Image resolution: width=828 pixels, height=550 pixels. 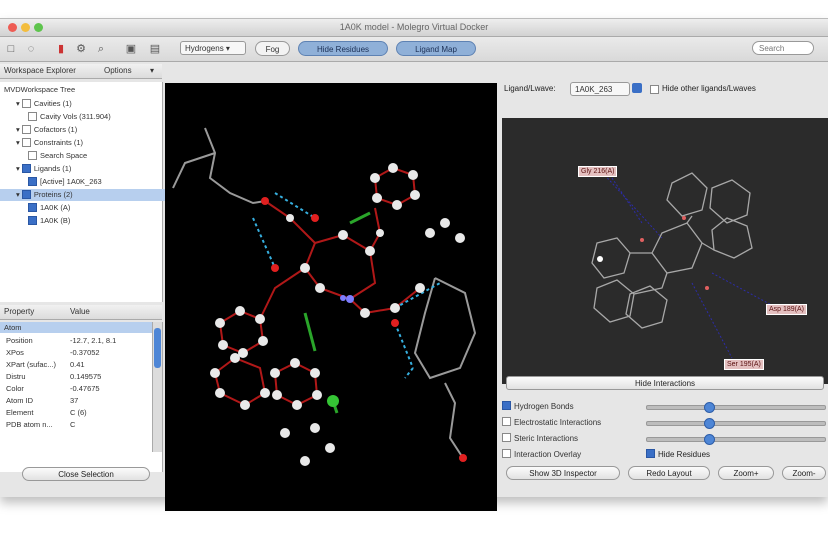 I want to click on property-row: Color -0.47675, so click(x=76, y=388).